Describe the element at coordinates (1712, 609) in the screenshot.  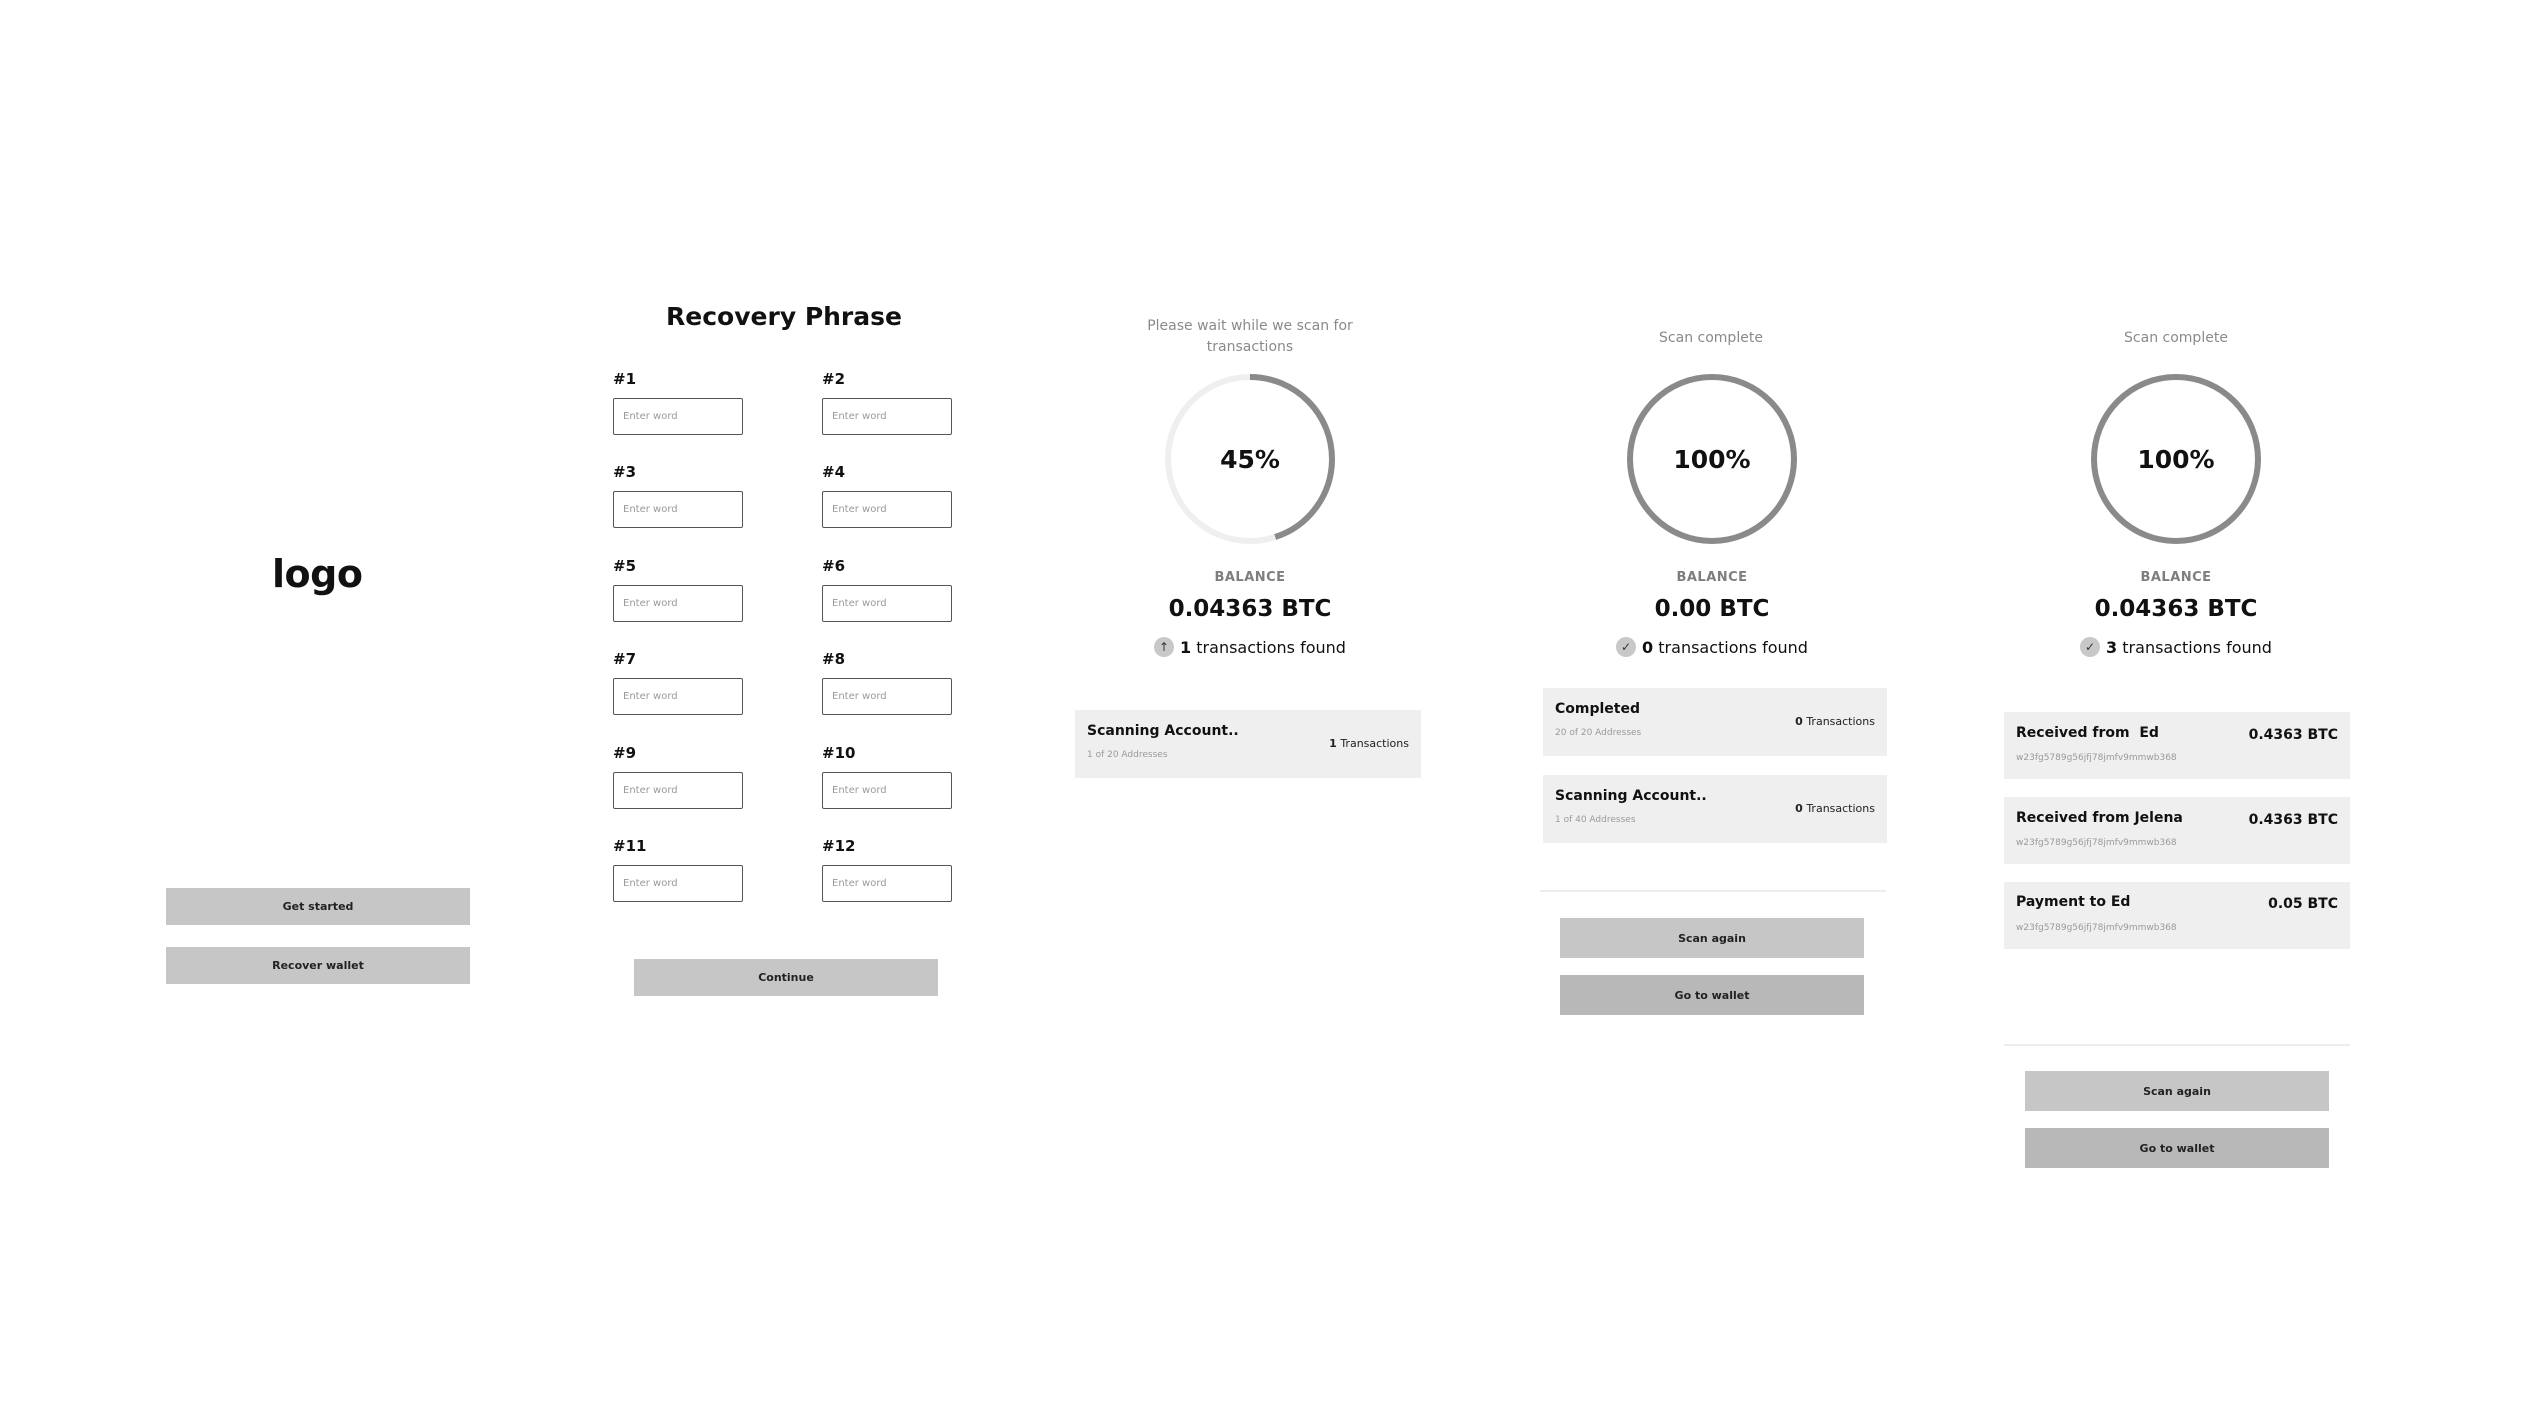
I see `balance-value: 0.00 BTC` at that location.